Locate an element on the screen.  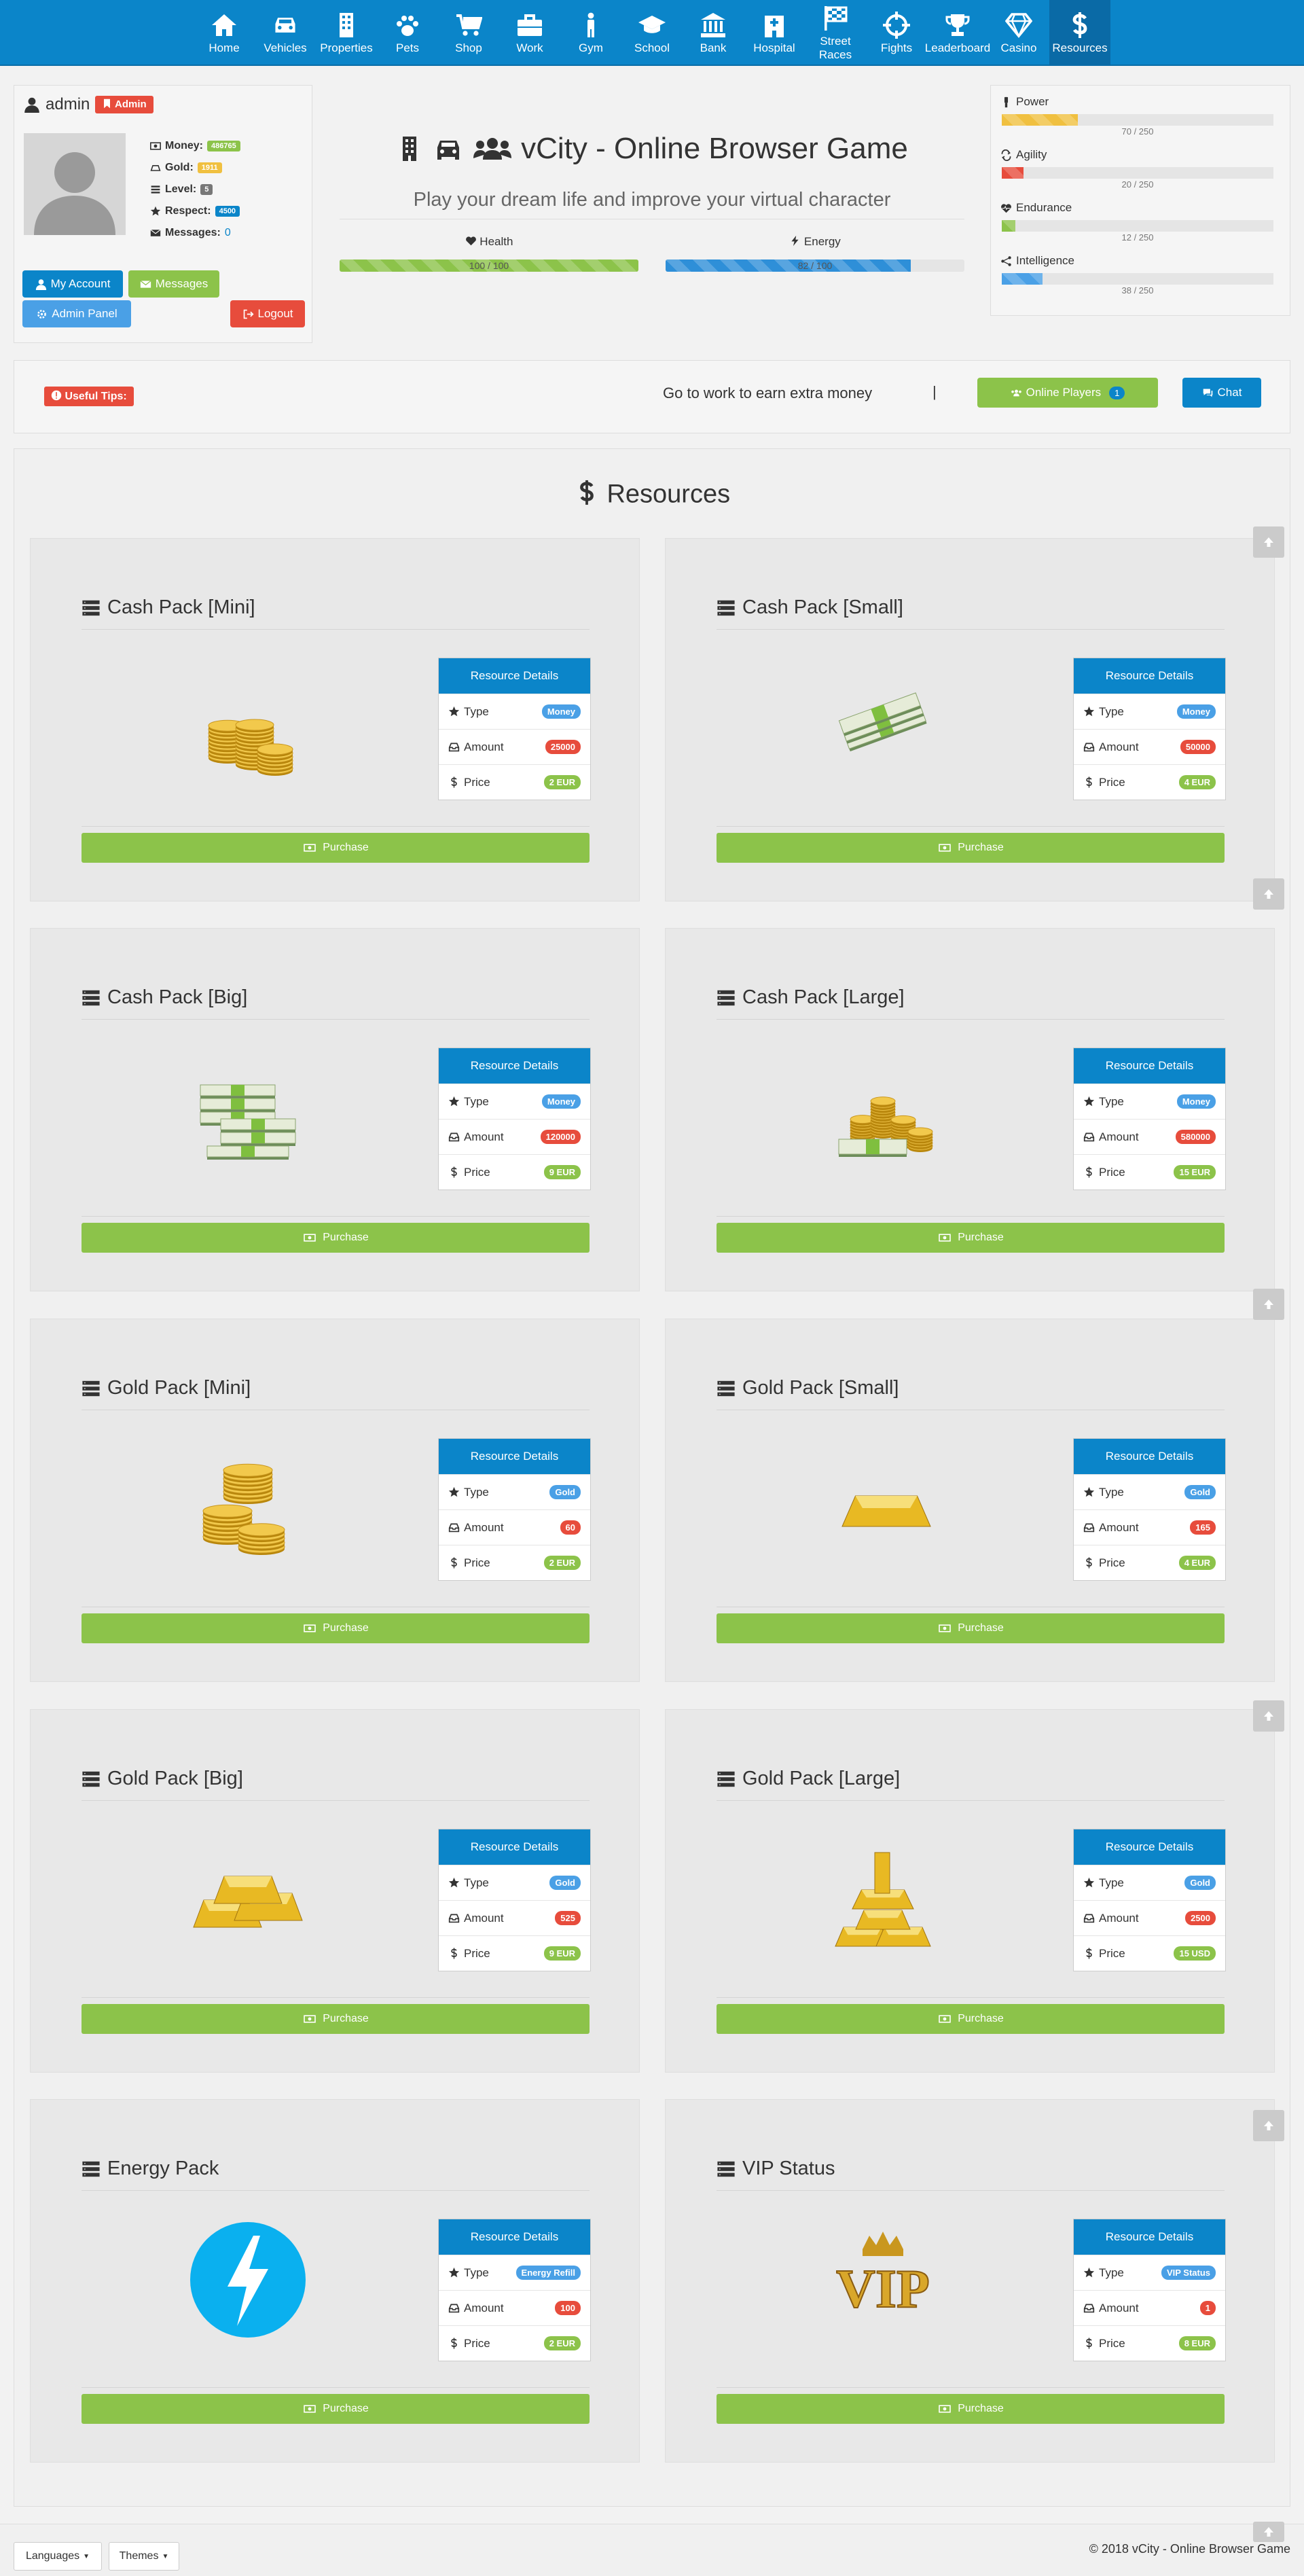
attr-power-value: 70 / 250 is located at coordinates (1137, 131).